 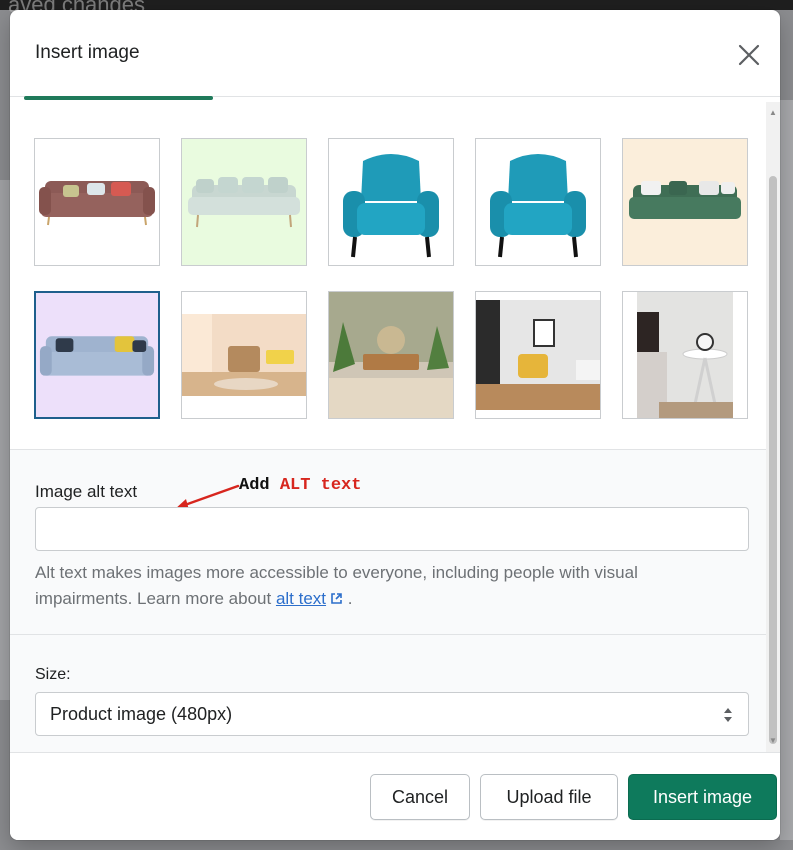 I want to click on bedroom-image, so click(x=685, y=355).